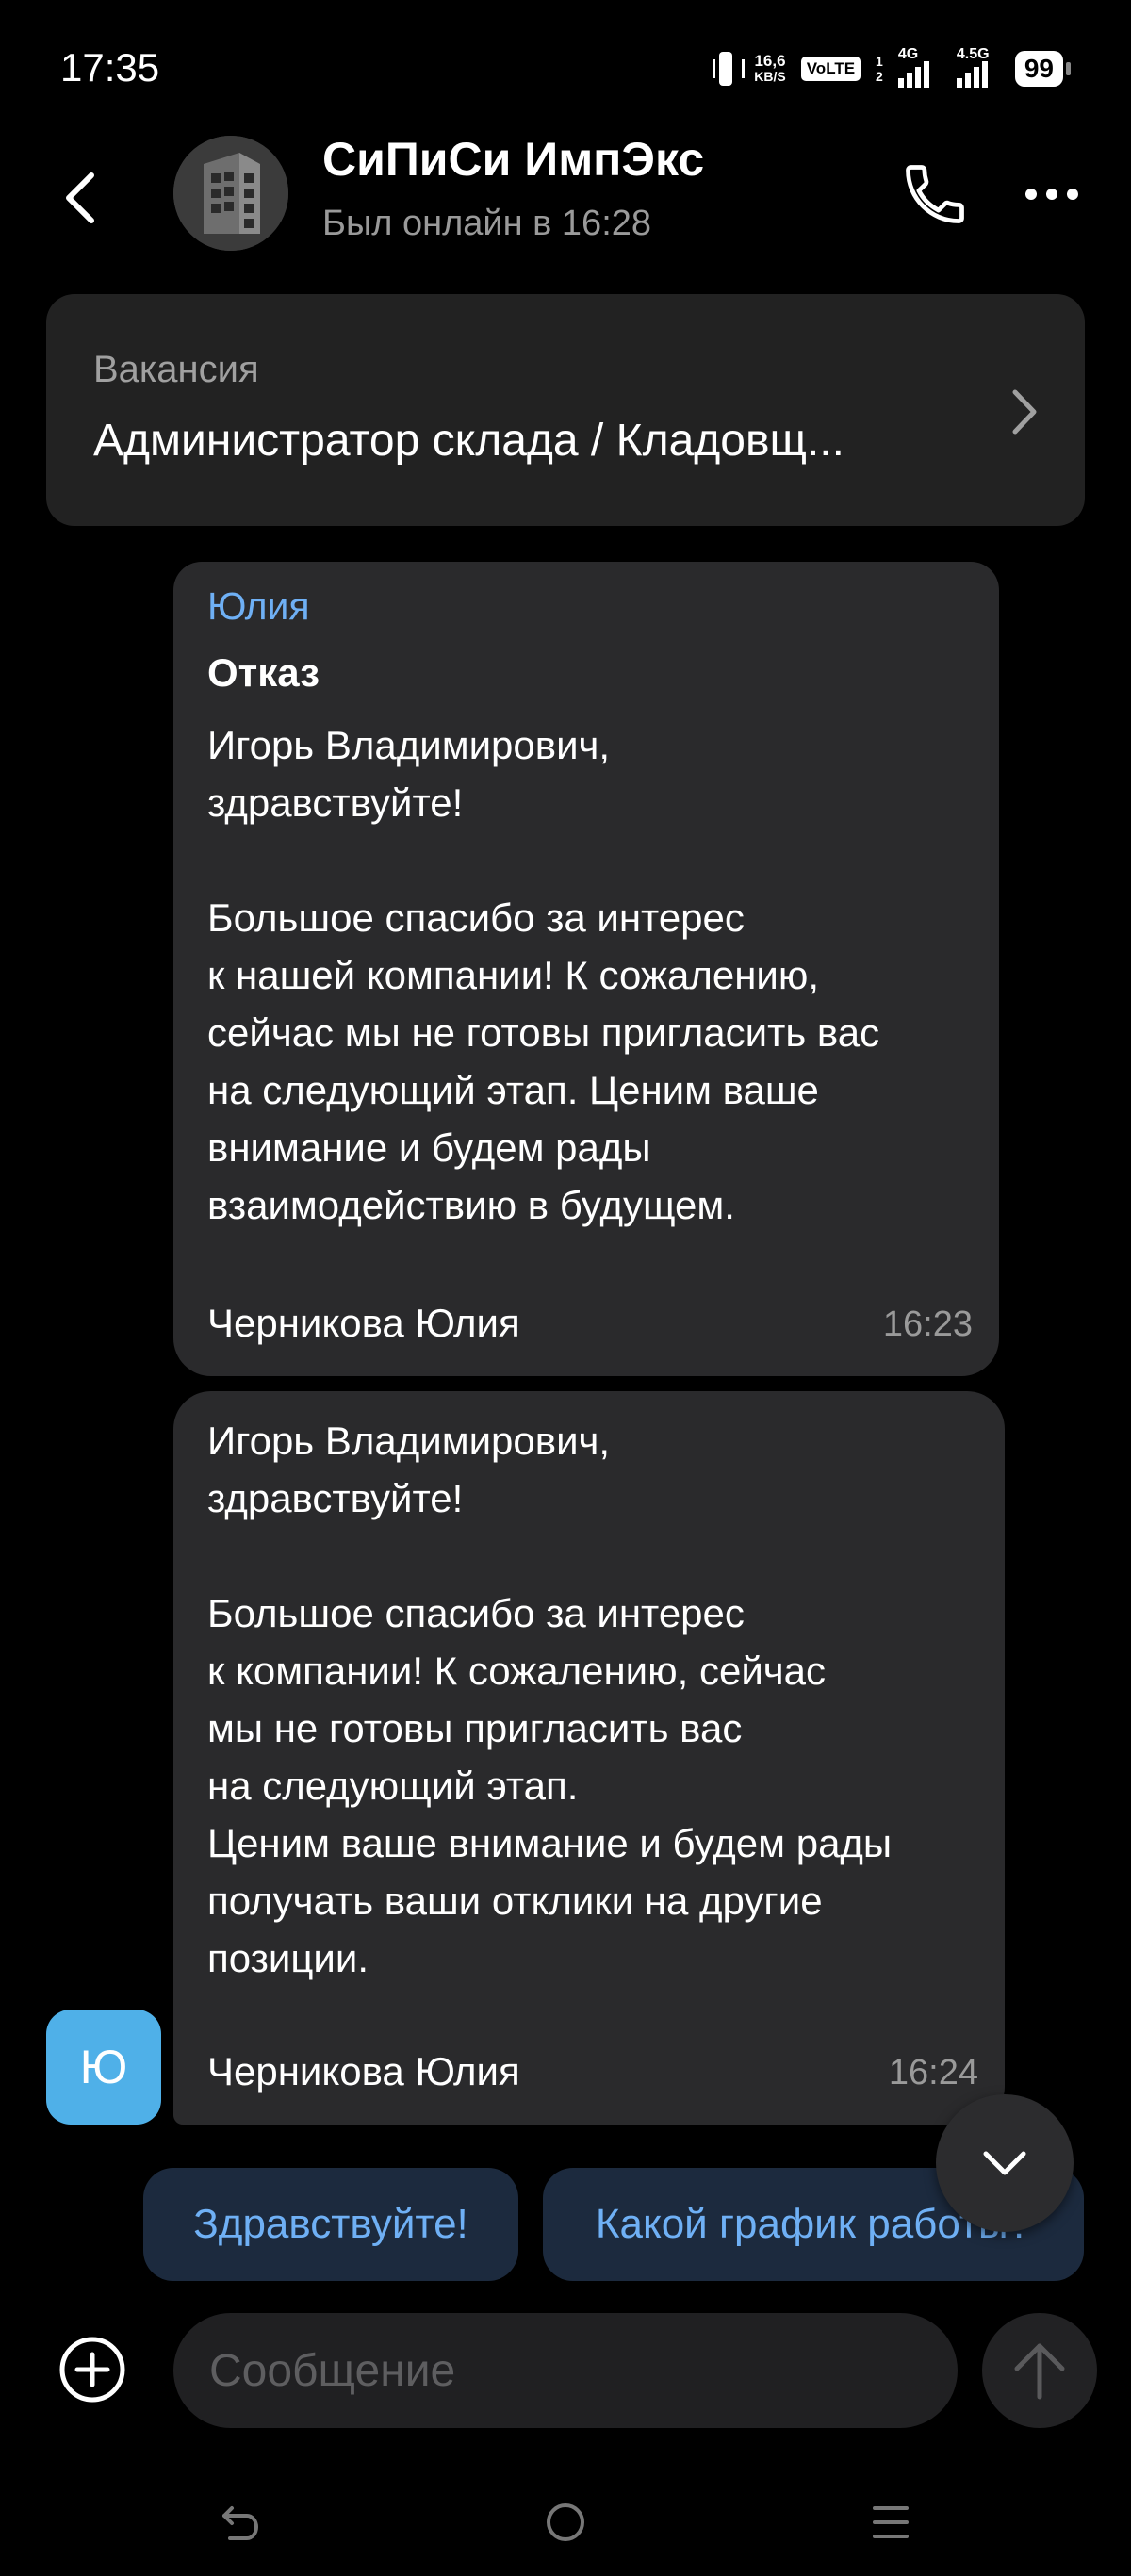 This screenshot has height=2576, width=1131. I want to click on plus-circle-icon, so click(92, 2370).